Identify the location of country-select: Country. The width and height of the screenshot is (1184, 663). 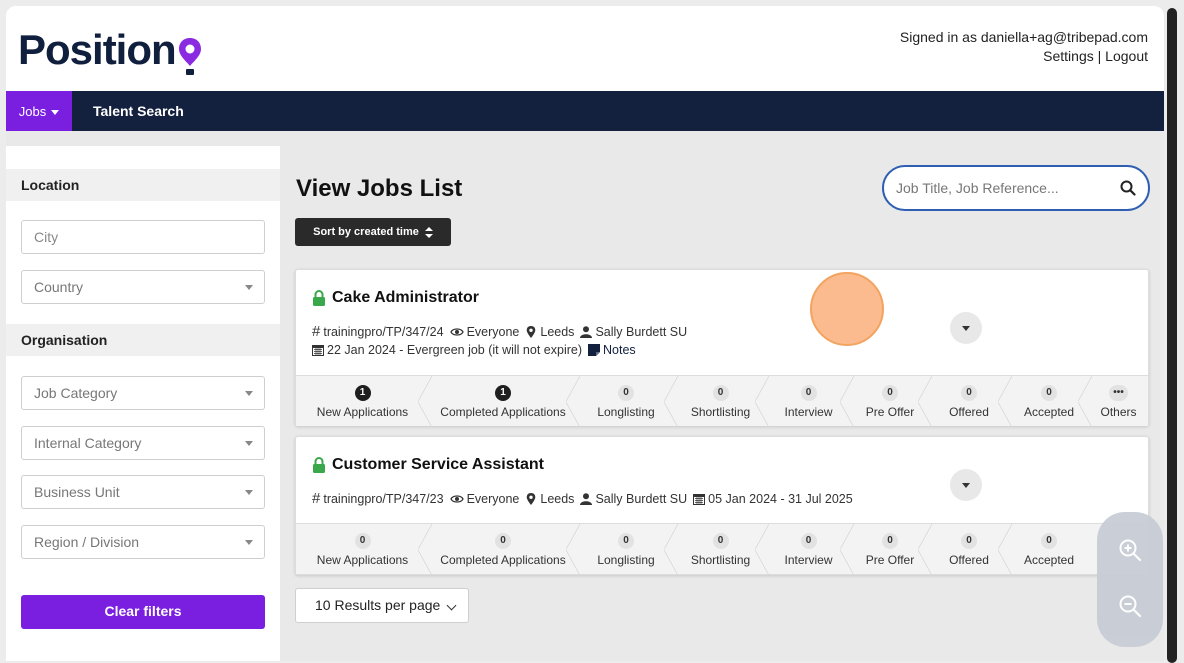
(143, 287).